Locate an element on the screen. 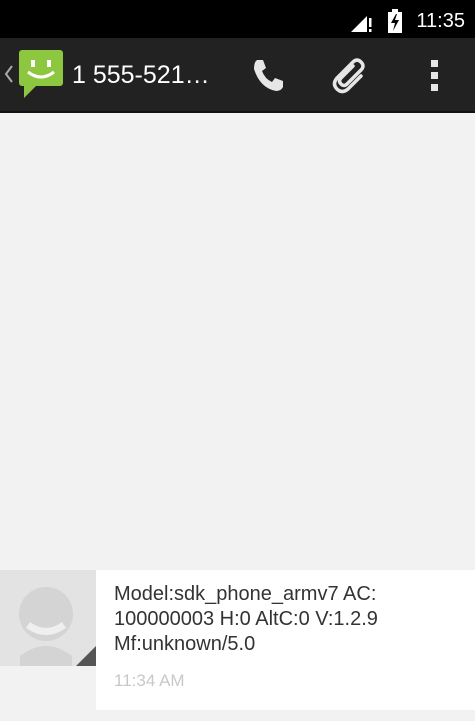  overflow-menu-icon is located at coordinates (435, 75).